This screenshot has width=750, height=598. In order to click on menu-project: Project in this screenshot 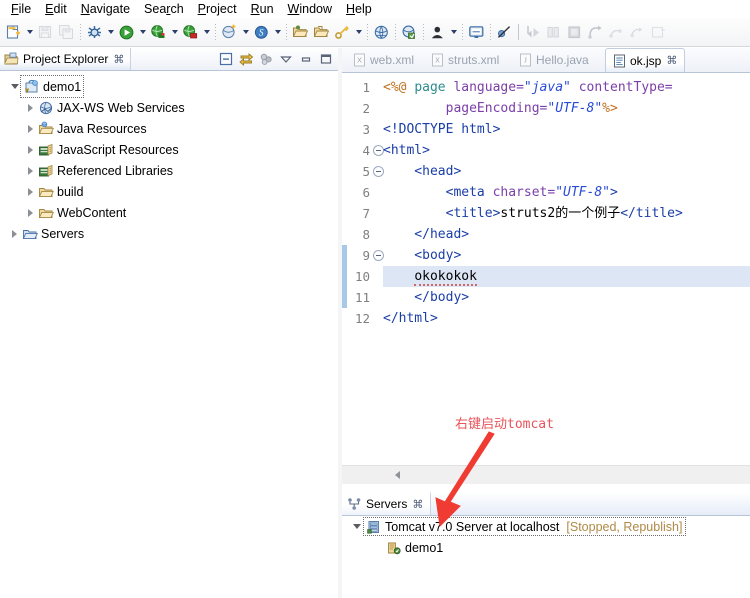, I will do `click(217, 9)`.